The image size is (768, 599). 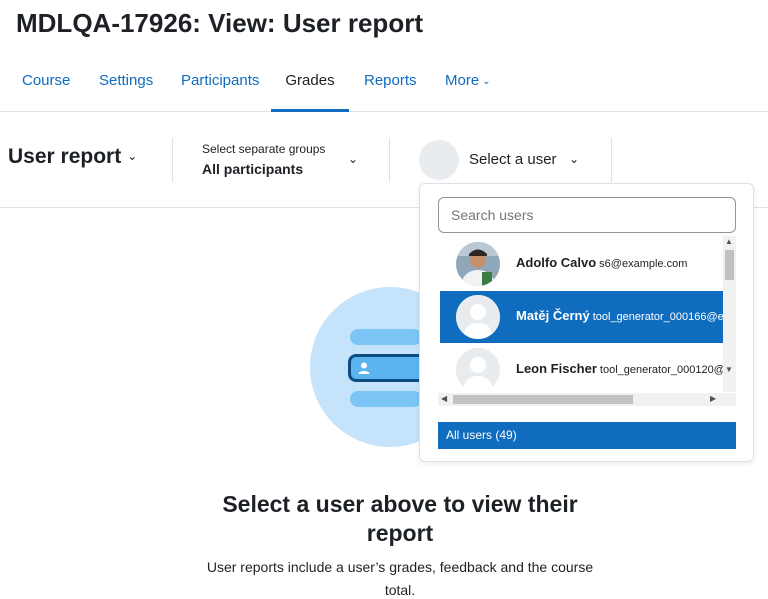 I want to click on user-name: Leon Fischer tool_generator_000120@, so click(x=620, y=368).